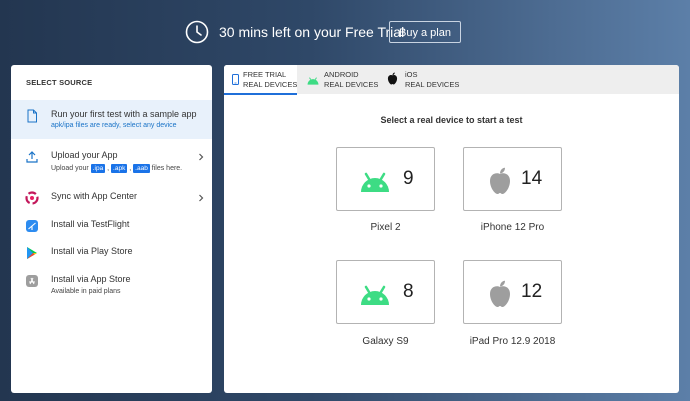 This screenshot has width=690, height=401. Describe the element at coordinates (92, 251) in the screenshot. I see `play-store-label: Install via Play Store` at that location.